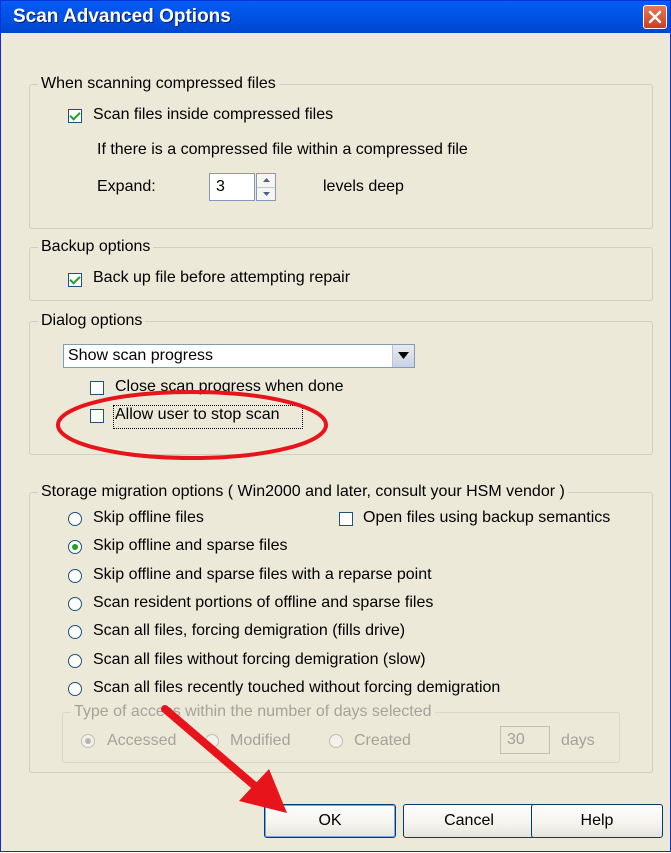  Describe the element at coordinates (516, 739) in the screenshot. I see `days-value: 30` at that location.